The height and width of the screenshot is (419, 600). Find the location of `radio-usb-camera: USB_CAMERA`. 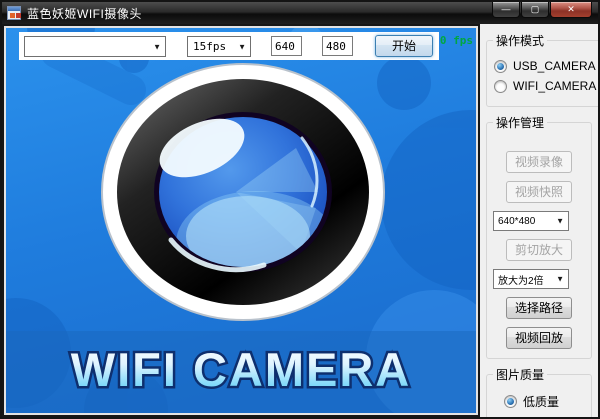

radio-usb-camera: USB_CAMERA is located at coordinates (545, 66).